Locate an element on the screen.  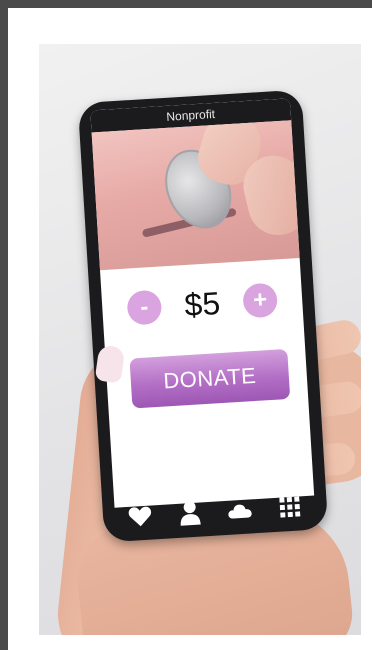
heart-icon is located at coordinates (140, 516).